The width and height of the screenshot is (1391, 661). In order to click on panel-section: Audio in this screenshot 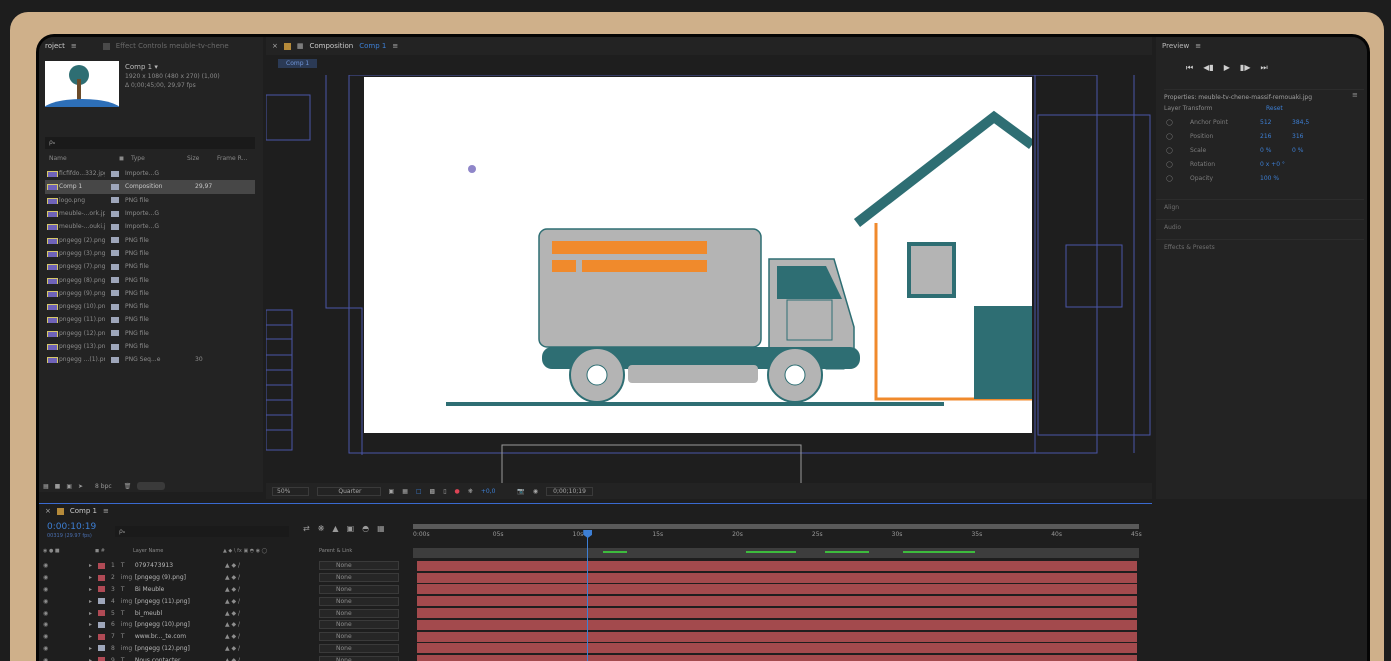, I will do `click(1260, 227)`.